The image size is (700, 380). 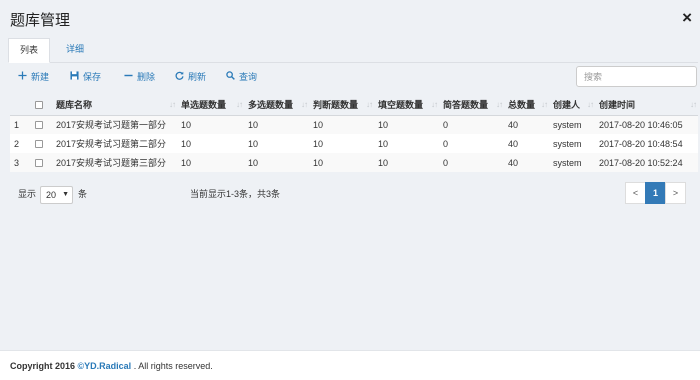 I want to click on column-header-label: 单选题数量, so click(x=204, y=105).